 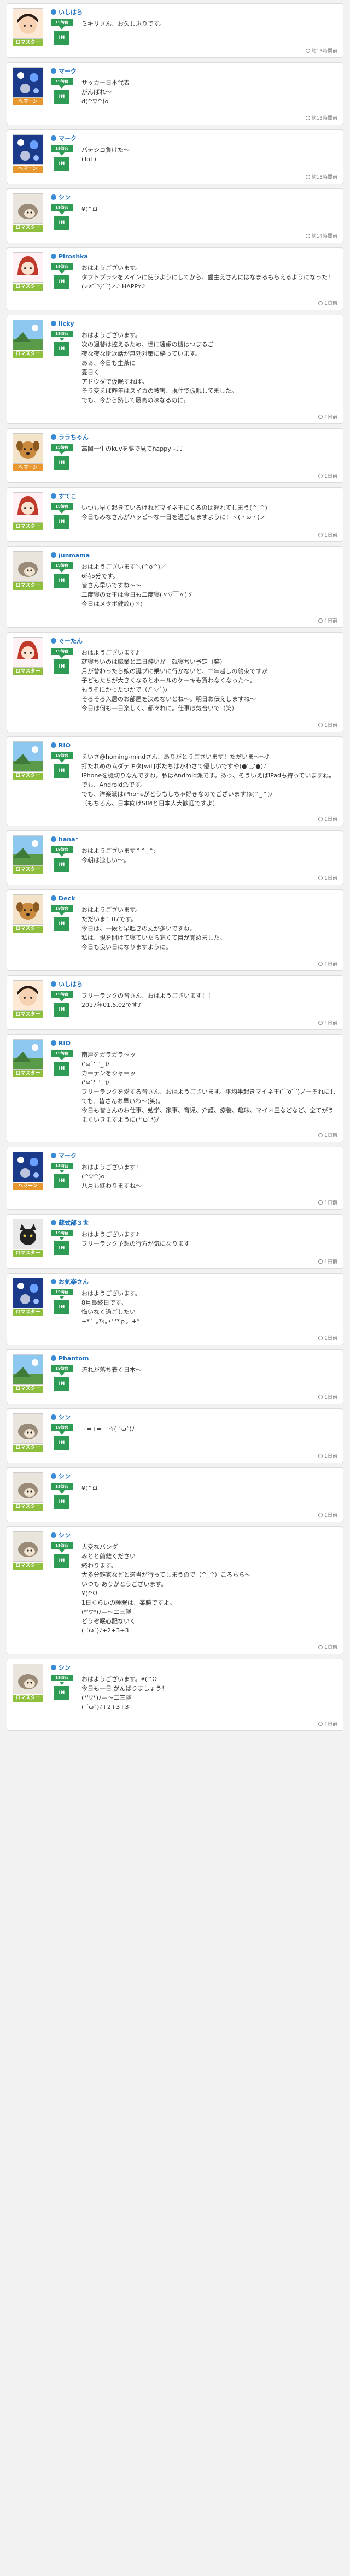 I want to click on post-card: ヘマーン マーク 19時台 IN バテシコ負けた〜 (ToT) 約13時間前, so click(x=175, y=156).